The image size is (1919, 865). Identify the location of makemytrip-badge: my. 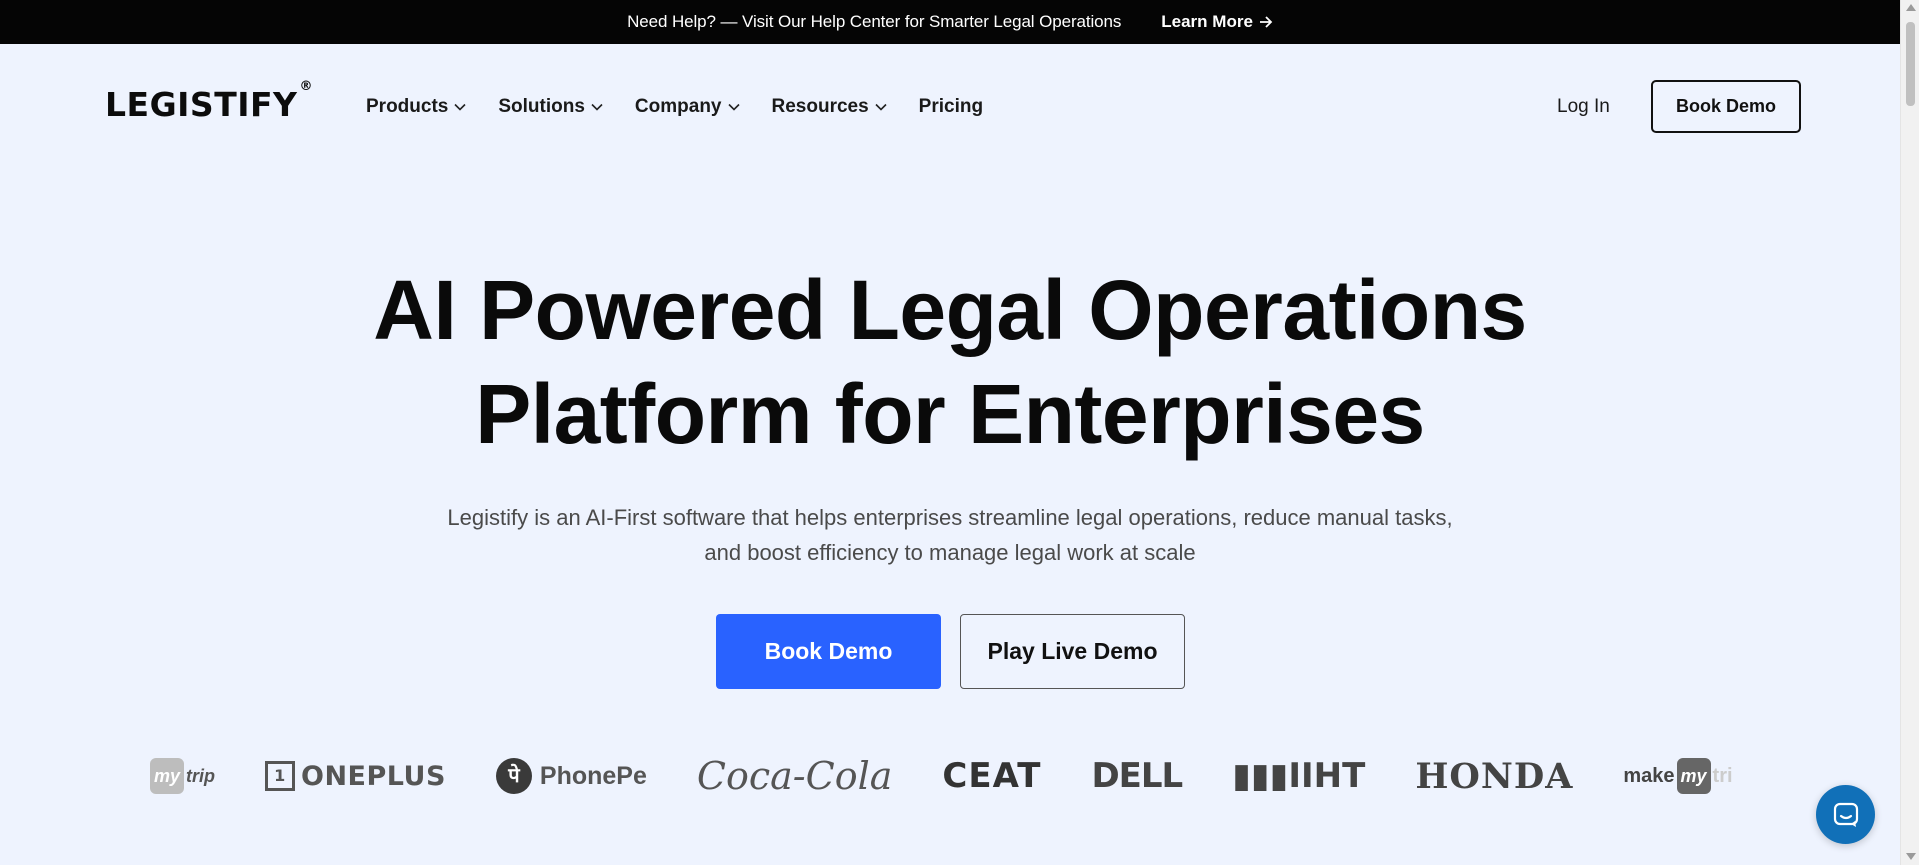
(1693, 776).